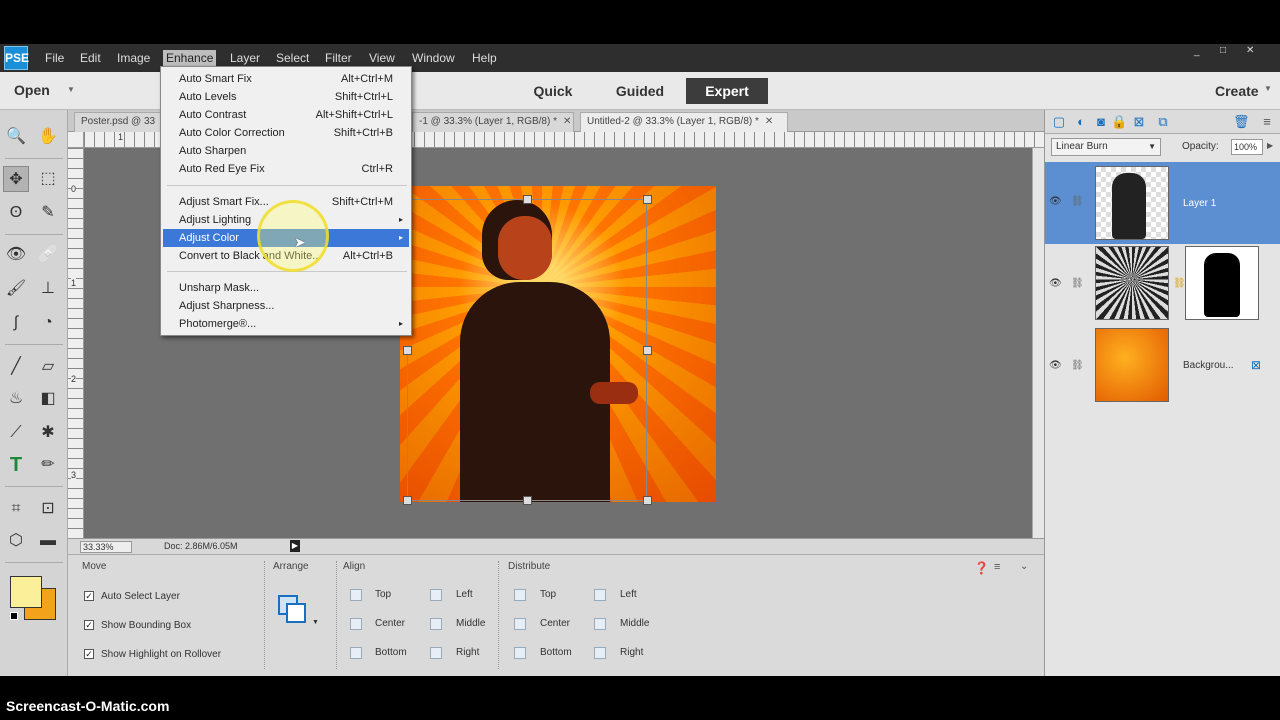  What do you see at coordinates (433, 58) in the screenshot?
I see `menu-window: Window` at bounding box center [433, 58].